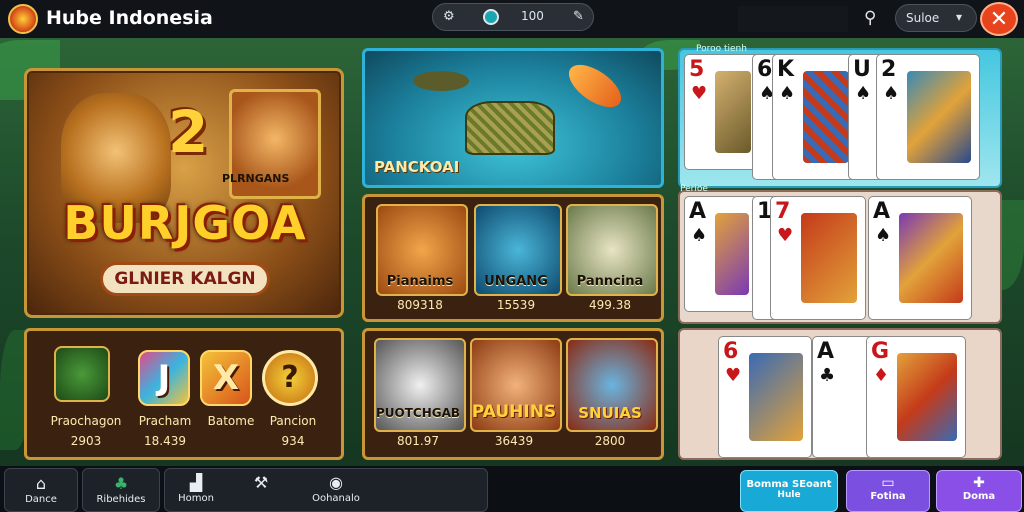  I want to click on top-center-pill: ⚙ 100 ✎, so click(513, 17).